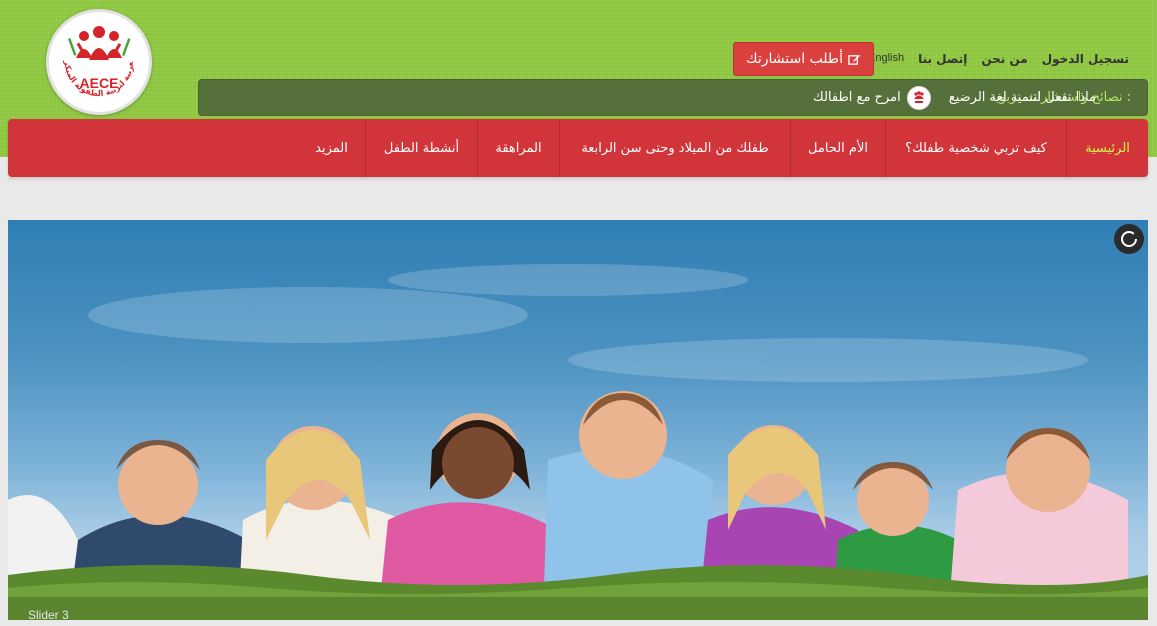 This screenshot has height=626, width=1157. I want to click on site-logo: العربية لتربية الطفولة المبكرة AECE, so click(99, 62).